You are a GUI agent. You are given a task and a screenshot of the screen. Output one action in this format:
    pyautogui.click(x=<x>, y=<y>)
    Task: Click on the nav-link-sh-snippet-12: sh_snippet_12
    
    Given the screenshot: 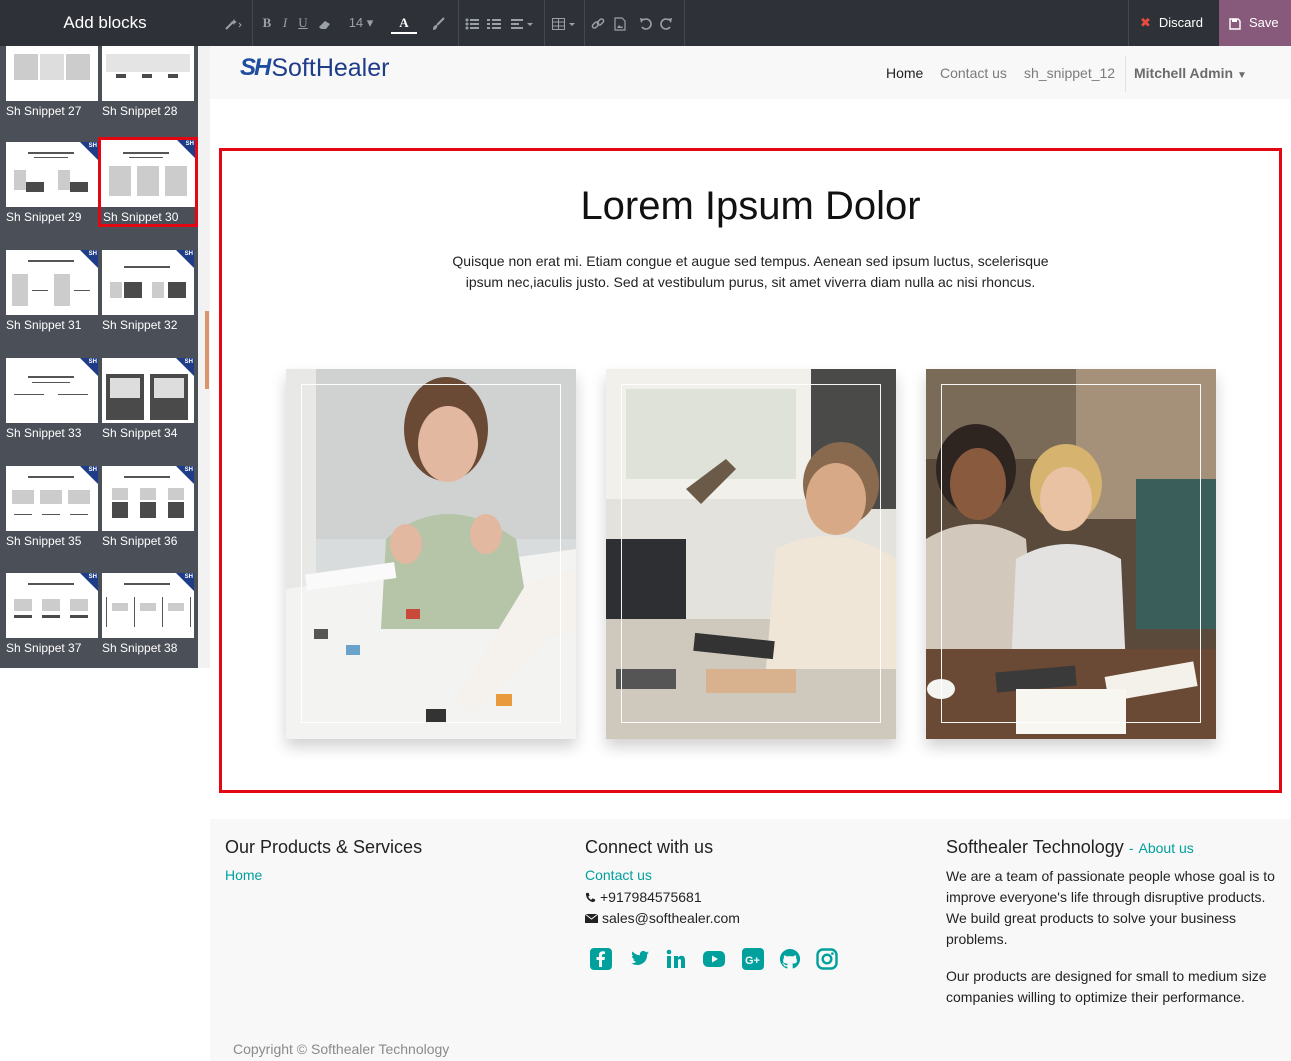 What is the action you would take?
    pyautogui.click(x=1069, y=73)
    